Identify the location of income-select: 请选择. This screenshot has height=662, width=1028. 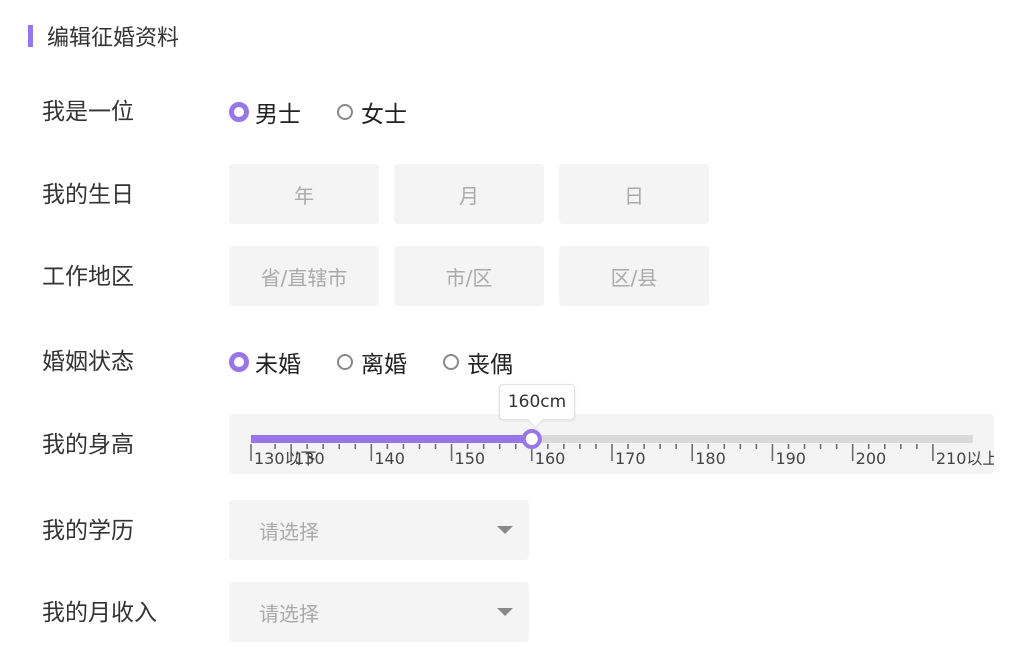
(379, 612).